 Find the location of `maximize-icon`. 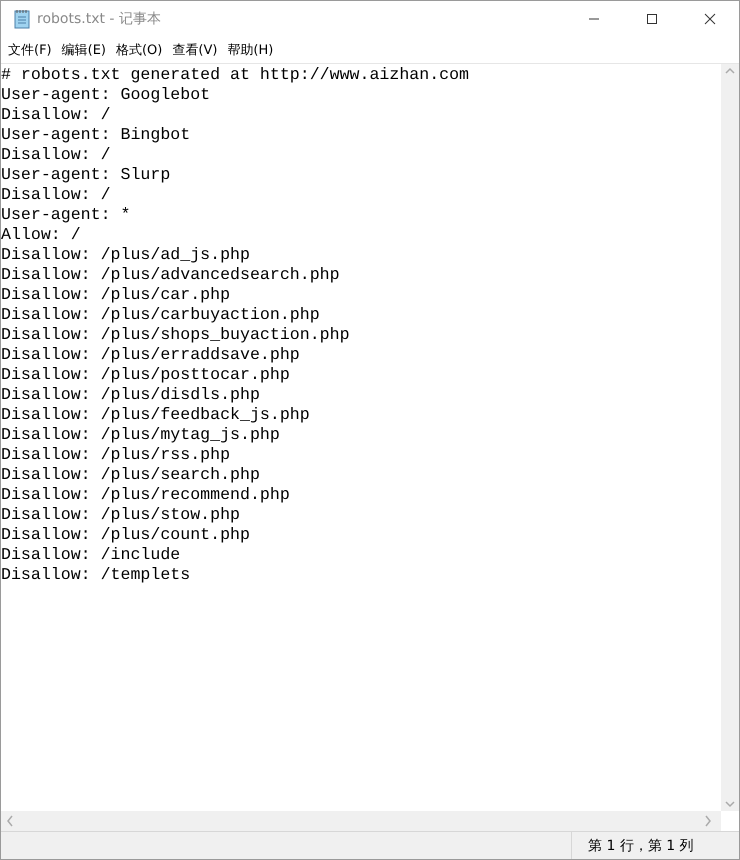

maximize-icon is located at coordinates (652, 19).